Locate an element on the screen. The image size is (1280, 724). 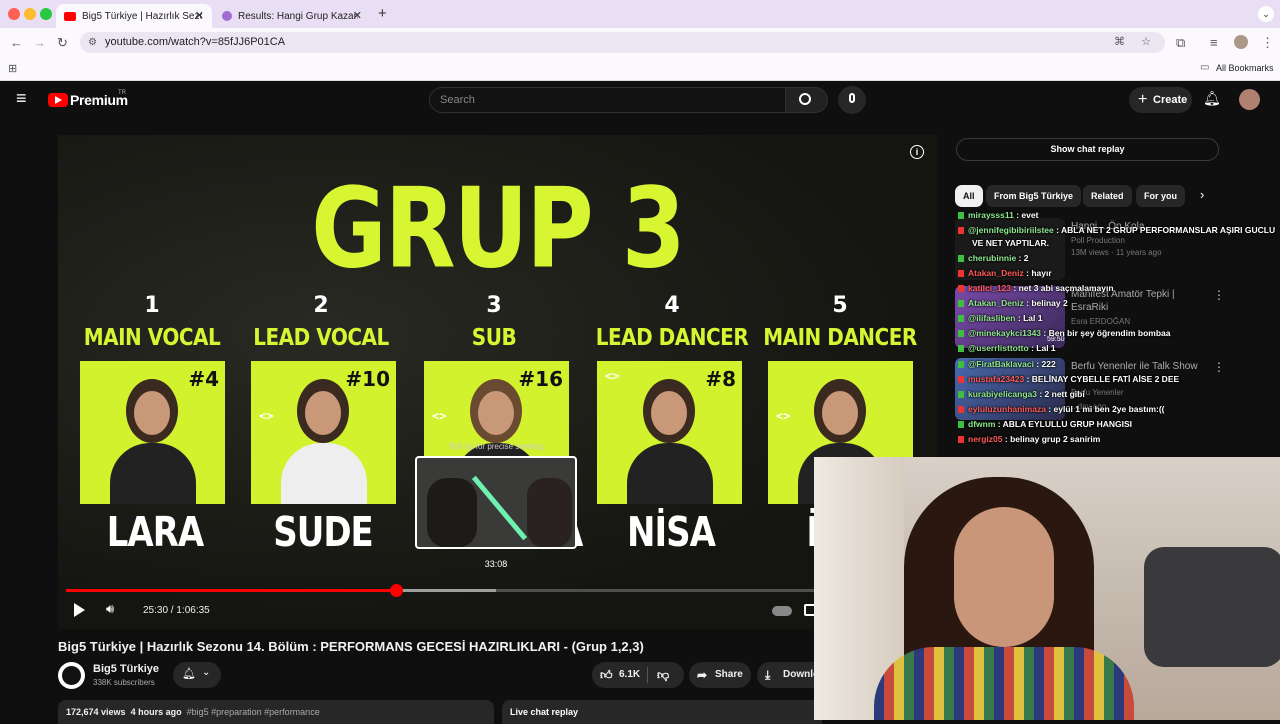
url-input: ⚙ youtube.com/watch?v=85fJJ6P01CA ⌘ ☆ is located at coordinates (622, 42).